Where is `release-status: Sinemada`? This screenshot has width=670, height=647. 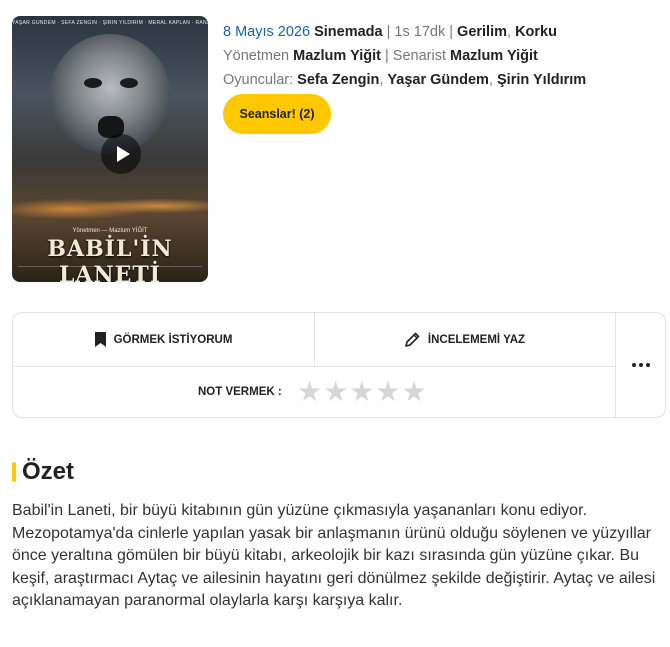
release-status: Sinemada is located at coordinates (348, 32).